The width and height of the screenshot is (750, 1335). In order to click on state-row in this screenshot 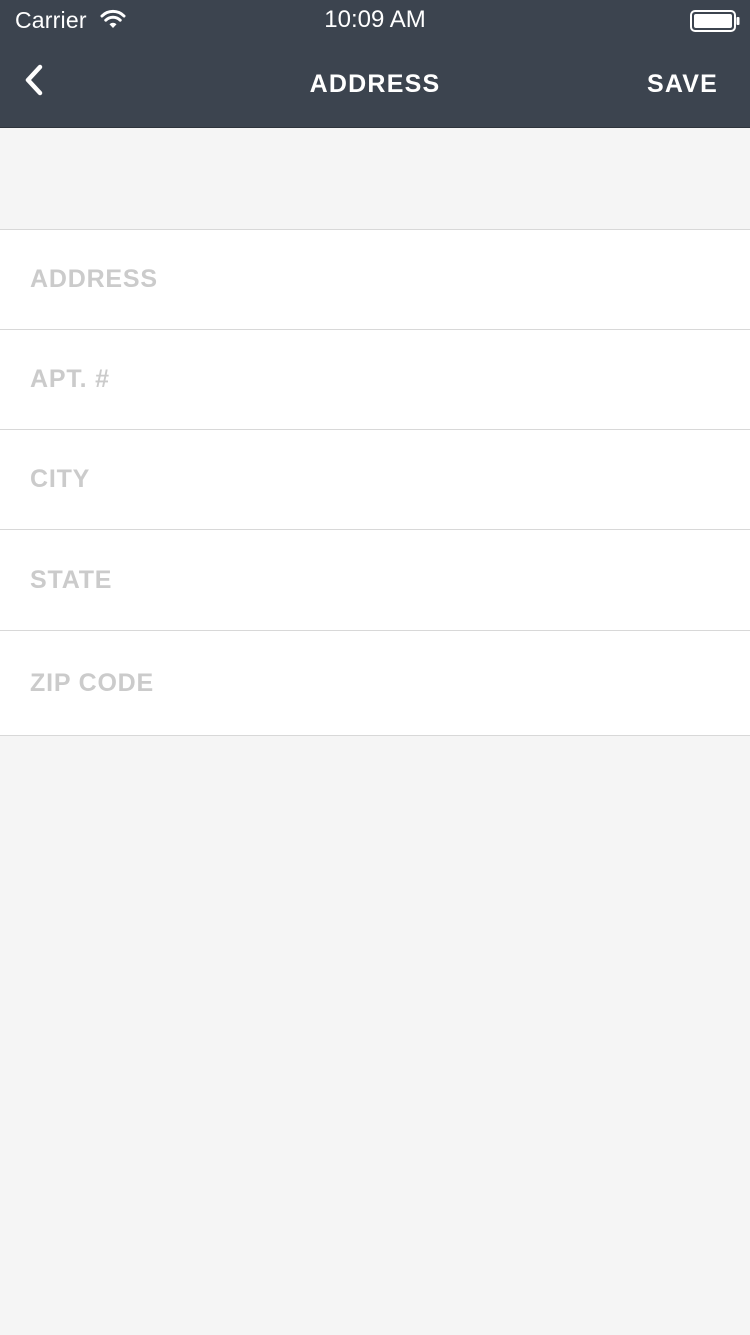, I will do `click(375, 580)`.